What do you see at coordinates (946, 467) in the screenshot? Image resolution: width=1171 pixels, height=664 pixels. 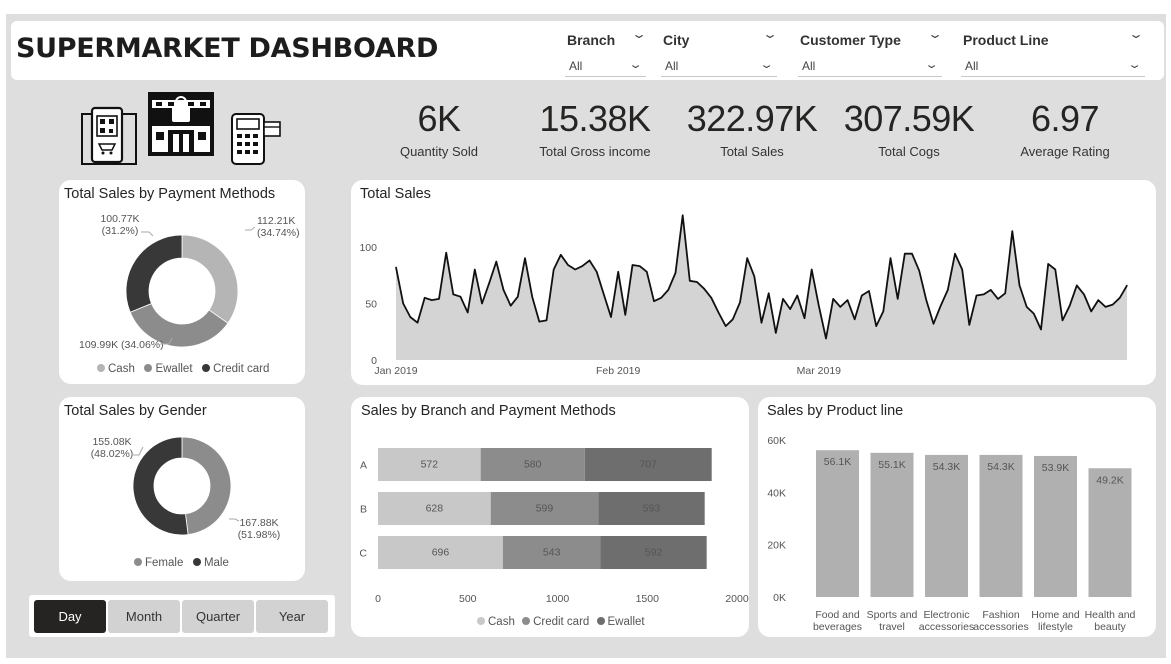 I see `data-label: 54.3K` at bounding box center [946, 467].